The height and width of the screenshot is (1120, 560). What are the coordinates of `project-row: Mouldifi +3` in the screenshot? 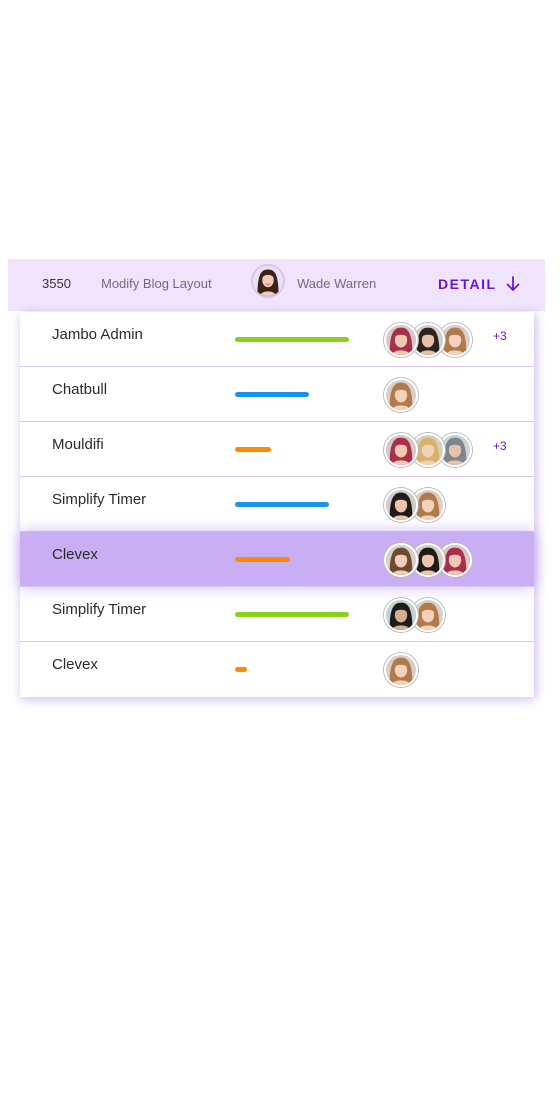 It's located at (277, 449).